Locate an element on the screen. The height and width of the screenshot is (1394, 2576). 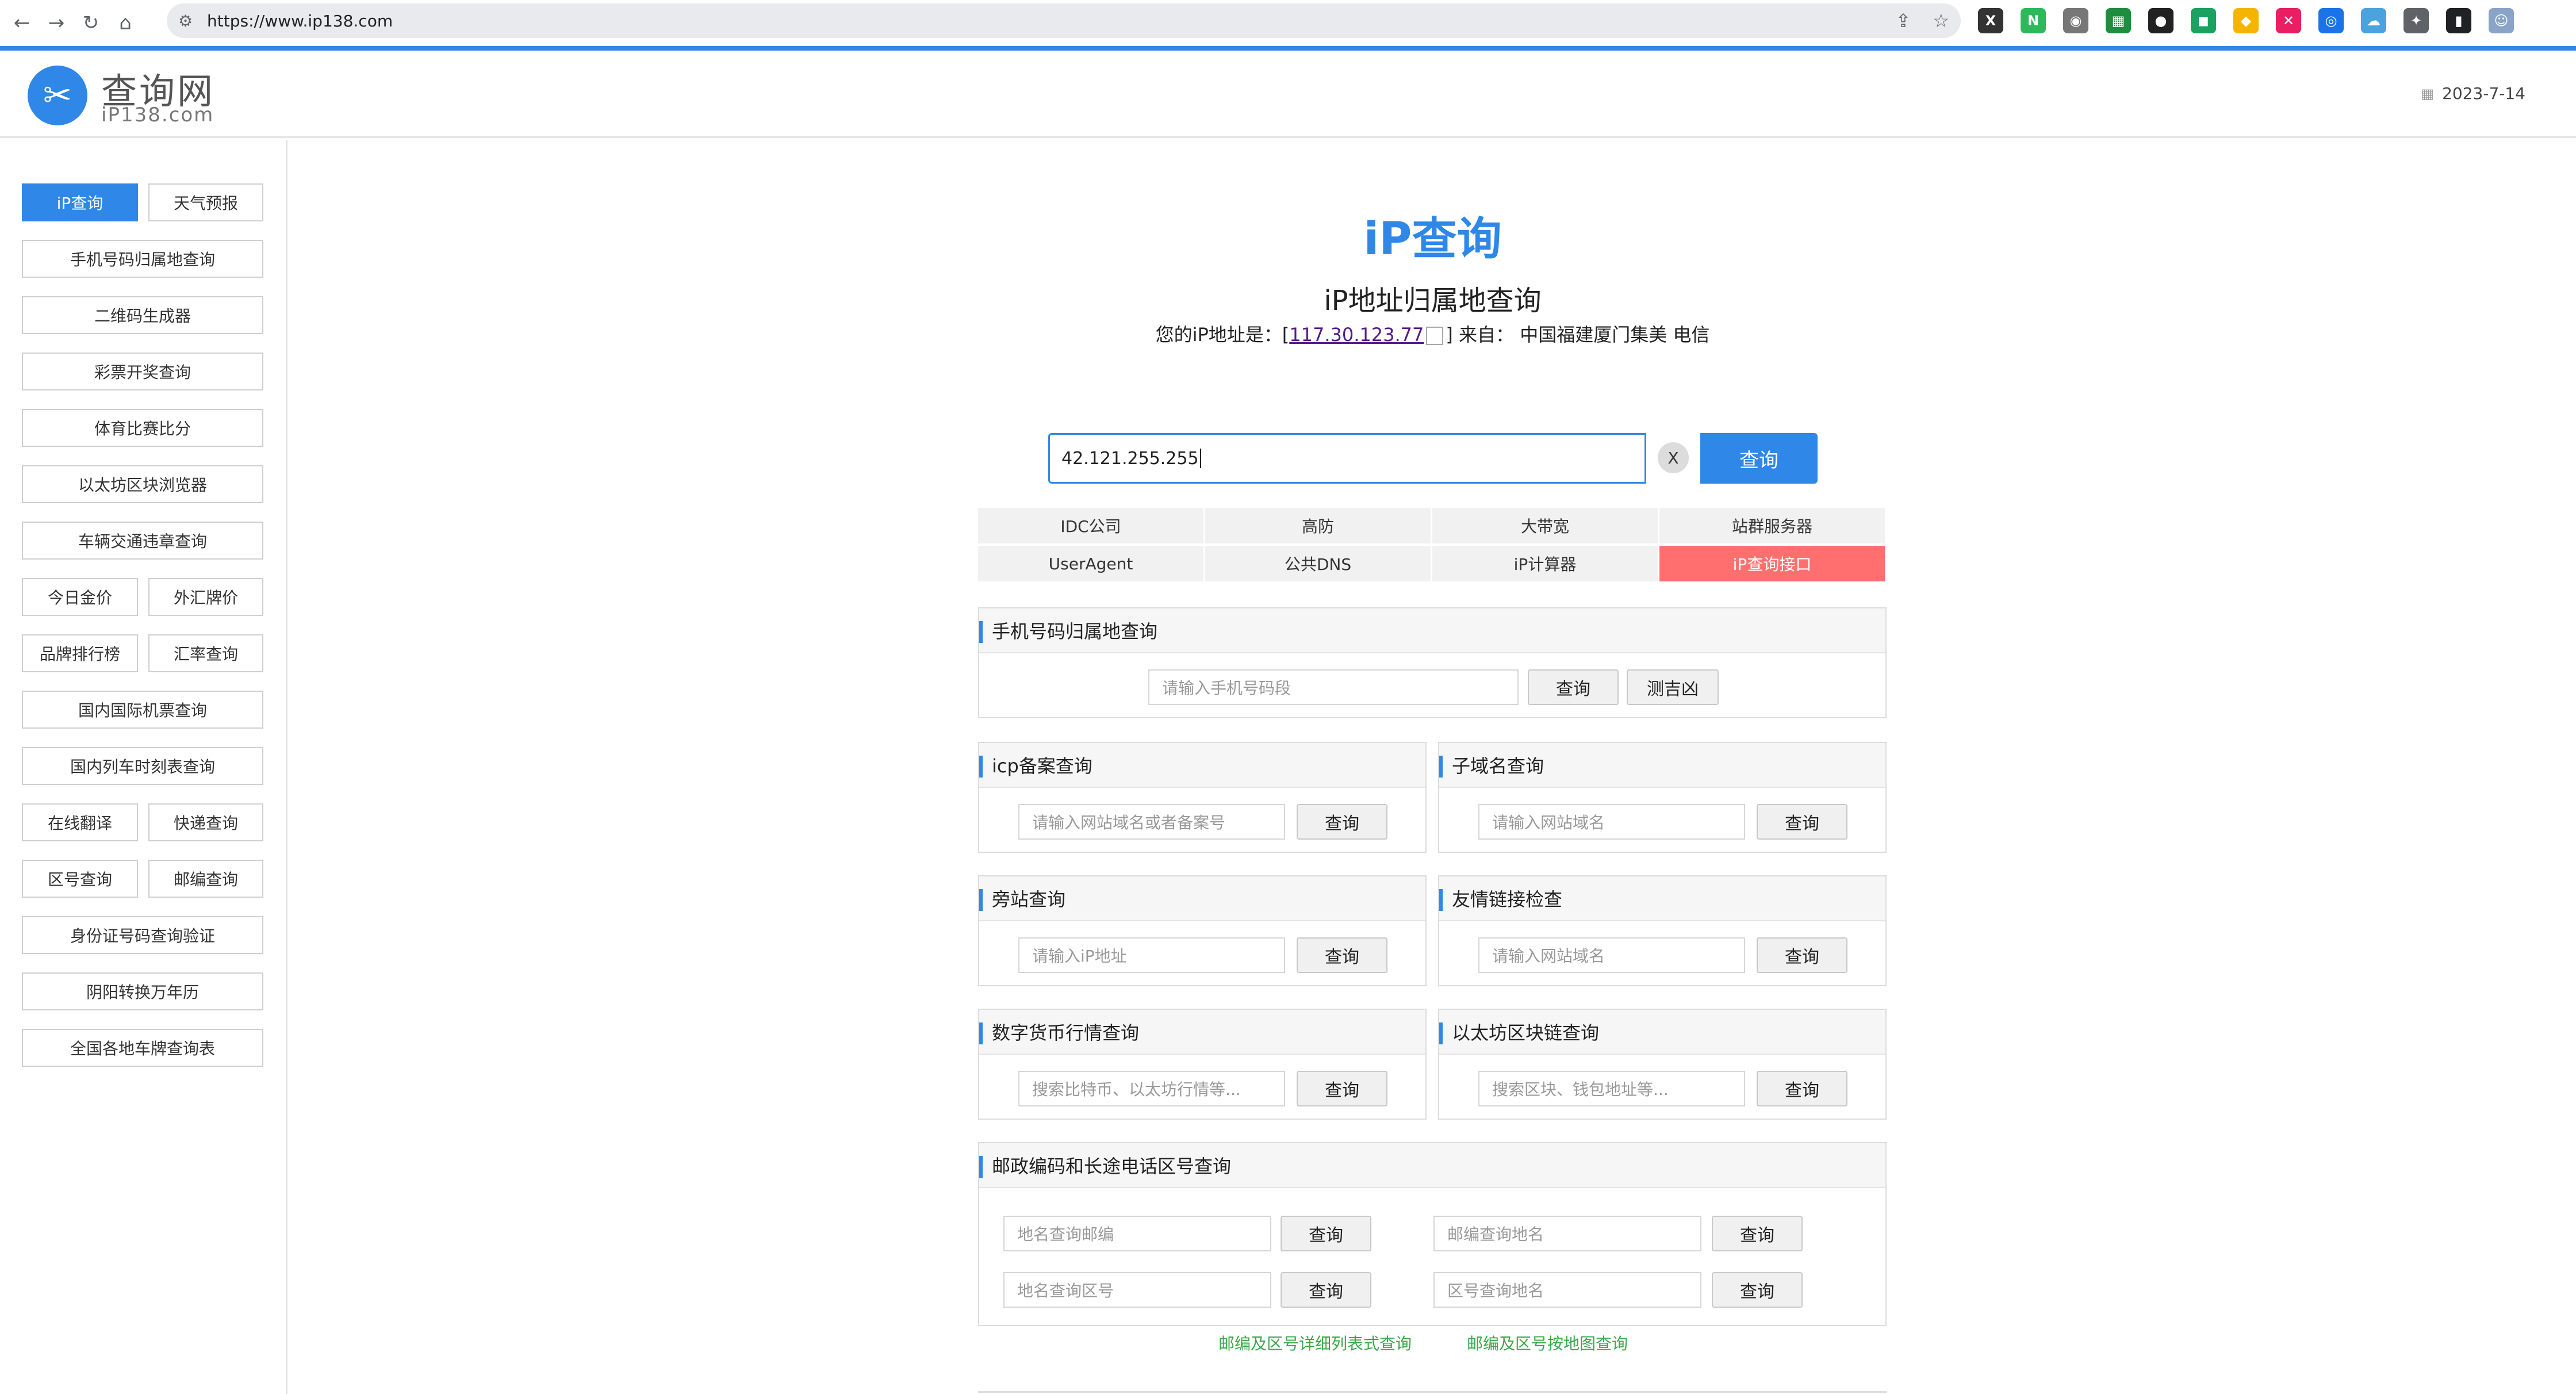
forward-icon: → is located at coordinates (56, 23).